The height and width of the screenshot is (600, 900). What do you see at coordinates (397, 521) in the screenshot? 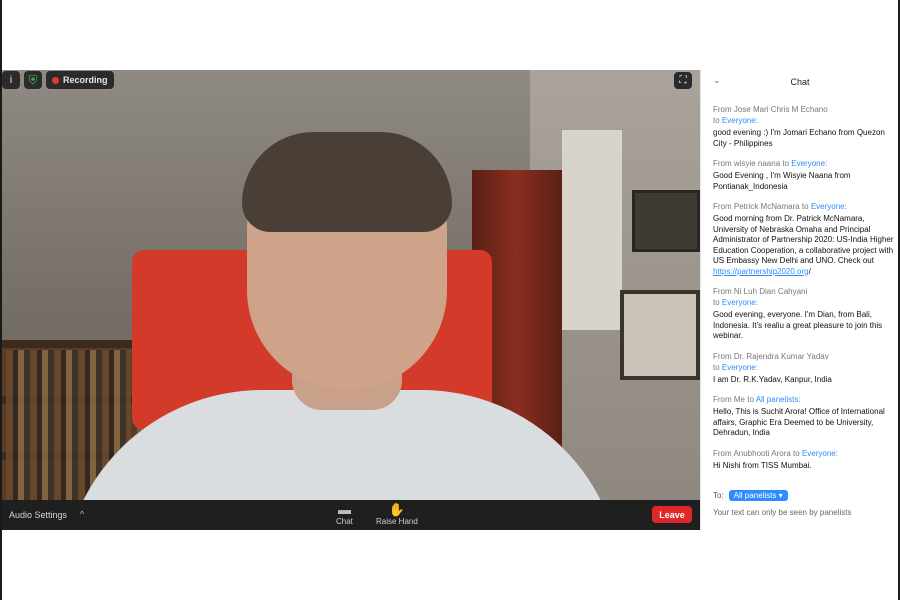
I see `raise-hand-label: Raise Hand` at bounding box center [397, 521].